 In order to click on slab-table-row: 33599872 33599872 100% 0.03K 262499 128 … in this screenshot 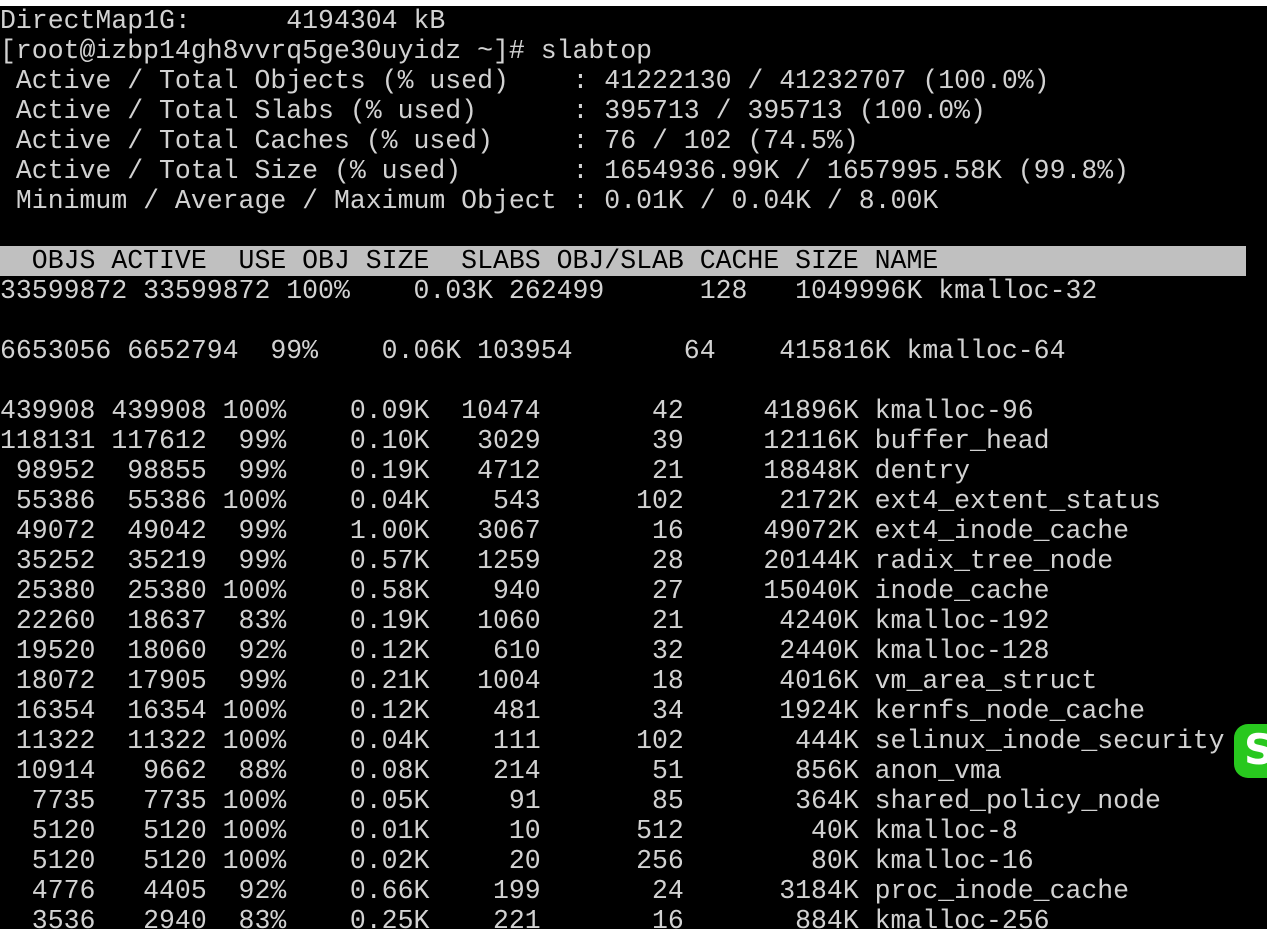, I will do `click(549, 291)`.